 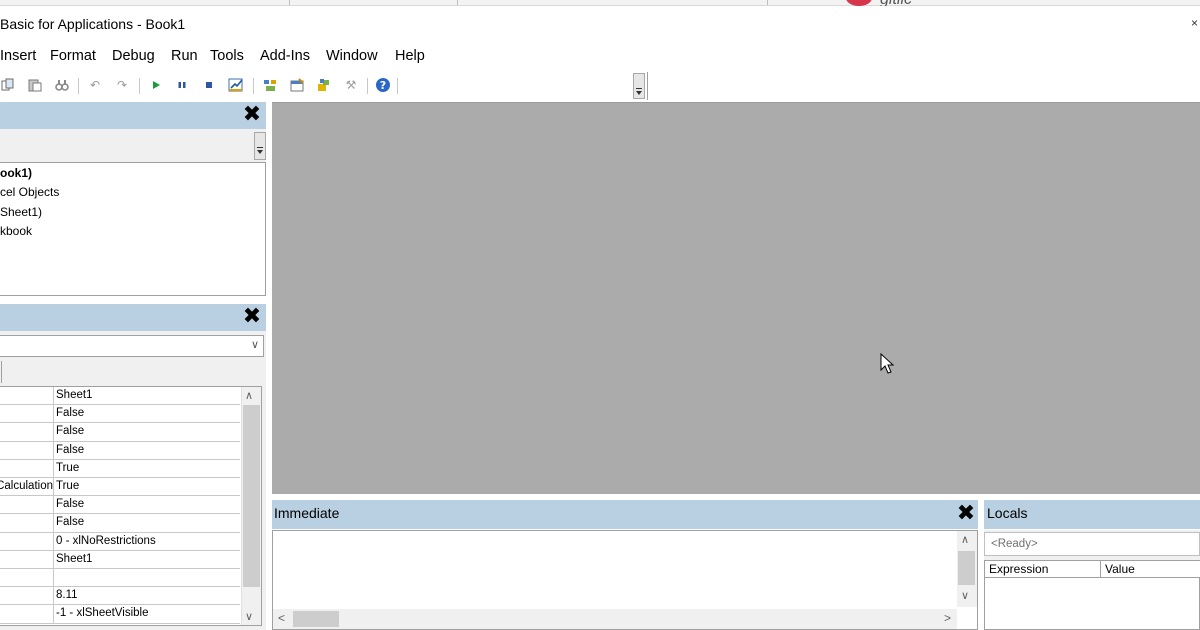 I want to click on locals-column-value: Value, so click(x=1150, y=569).